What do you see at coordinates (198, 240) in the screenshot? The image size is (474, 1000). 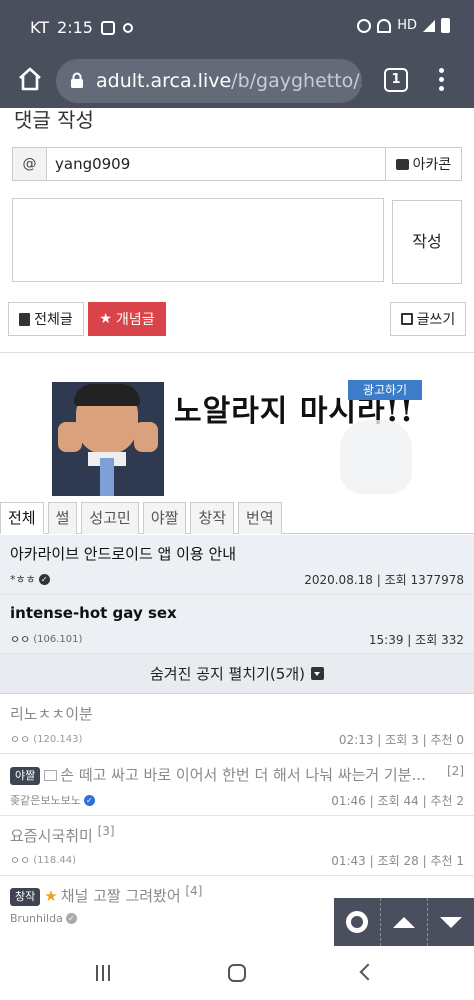 I see `comment-textarea` at bounding box center [198, 240].